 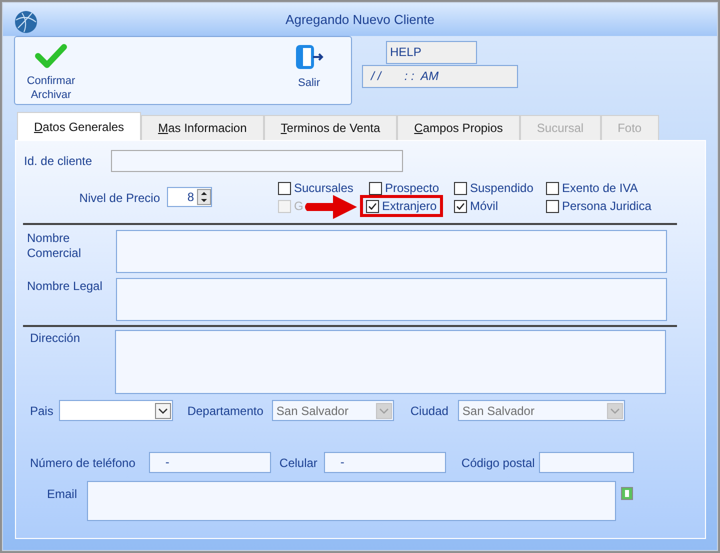 I want to click on arrow-annotation, so click(x=330, y=207).